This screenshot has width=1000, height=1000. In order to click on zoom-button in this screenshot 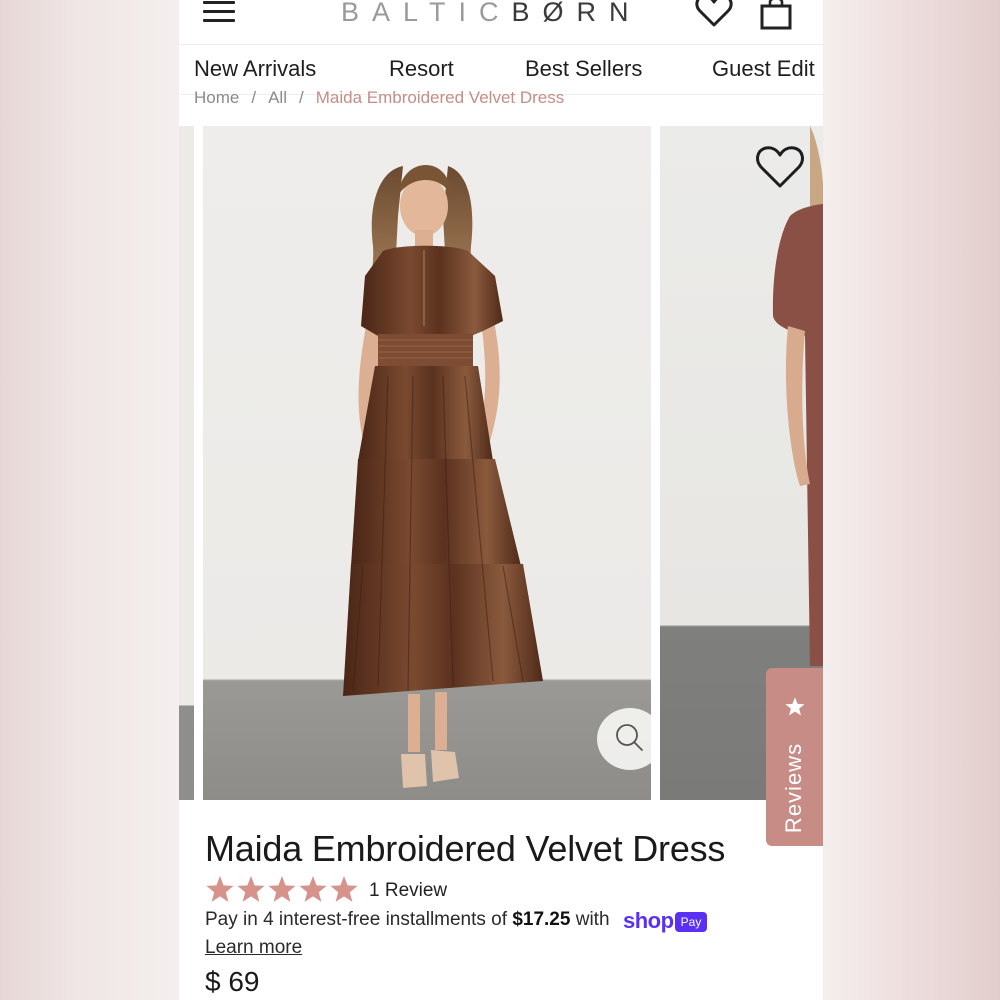, I will do `click(624, 739)`.